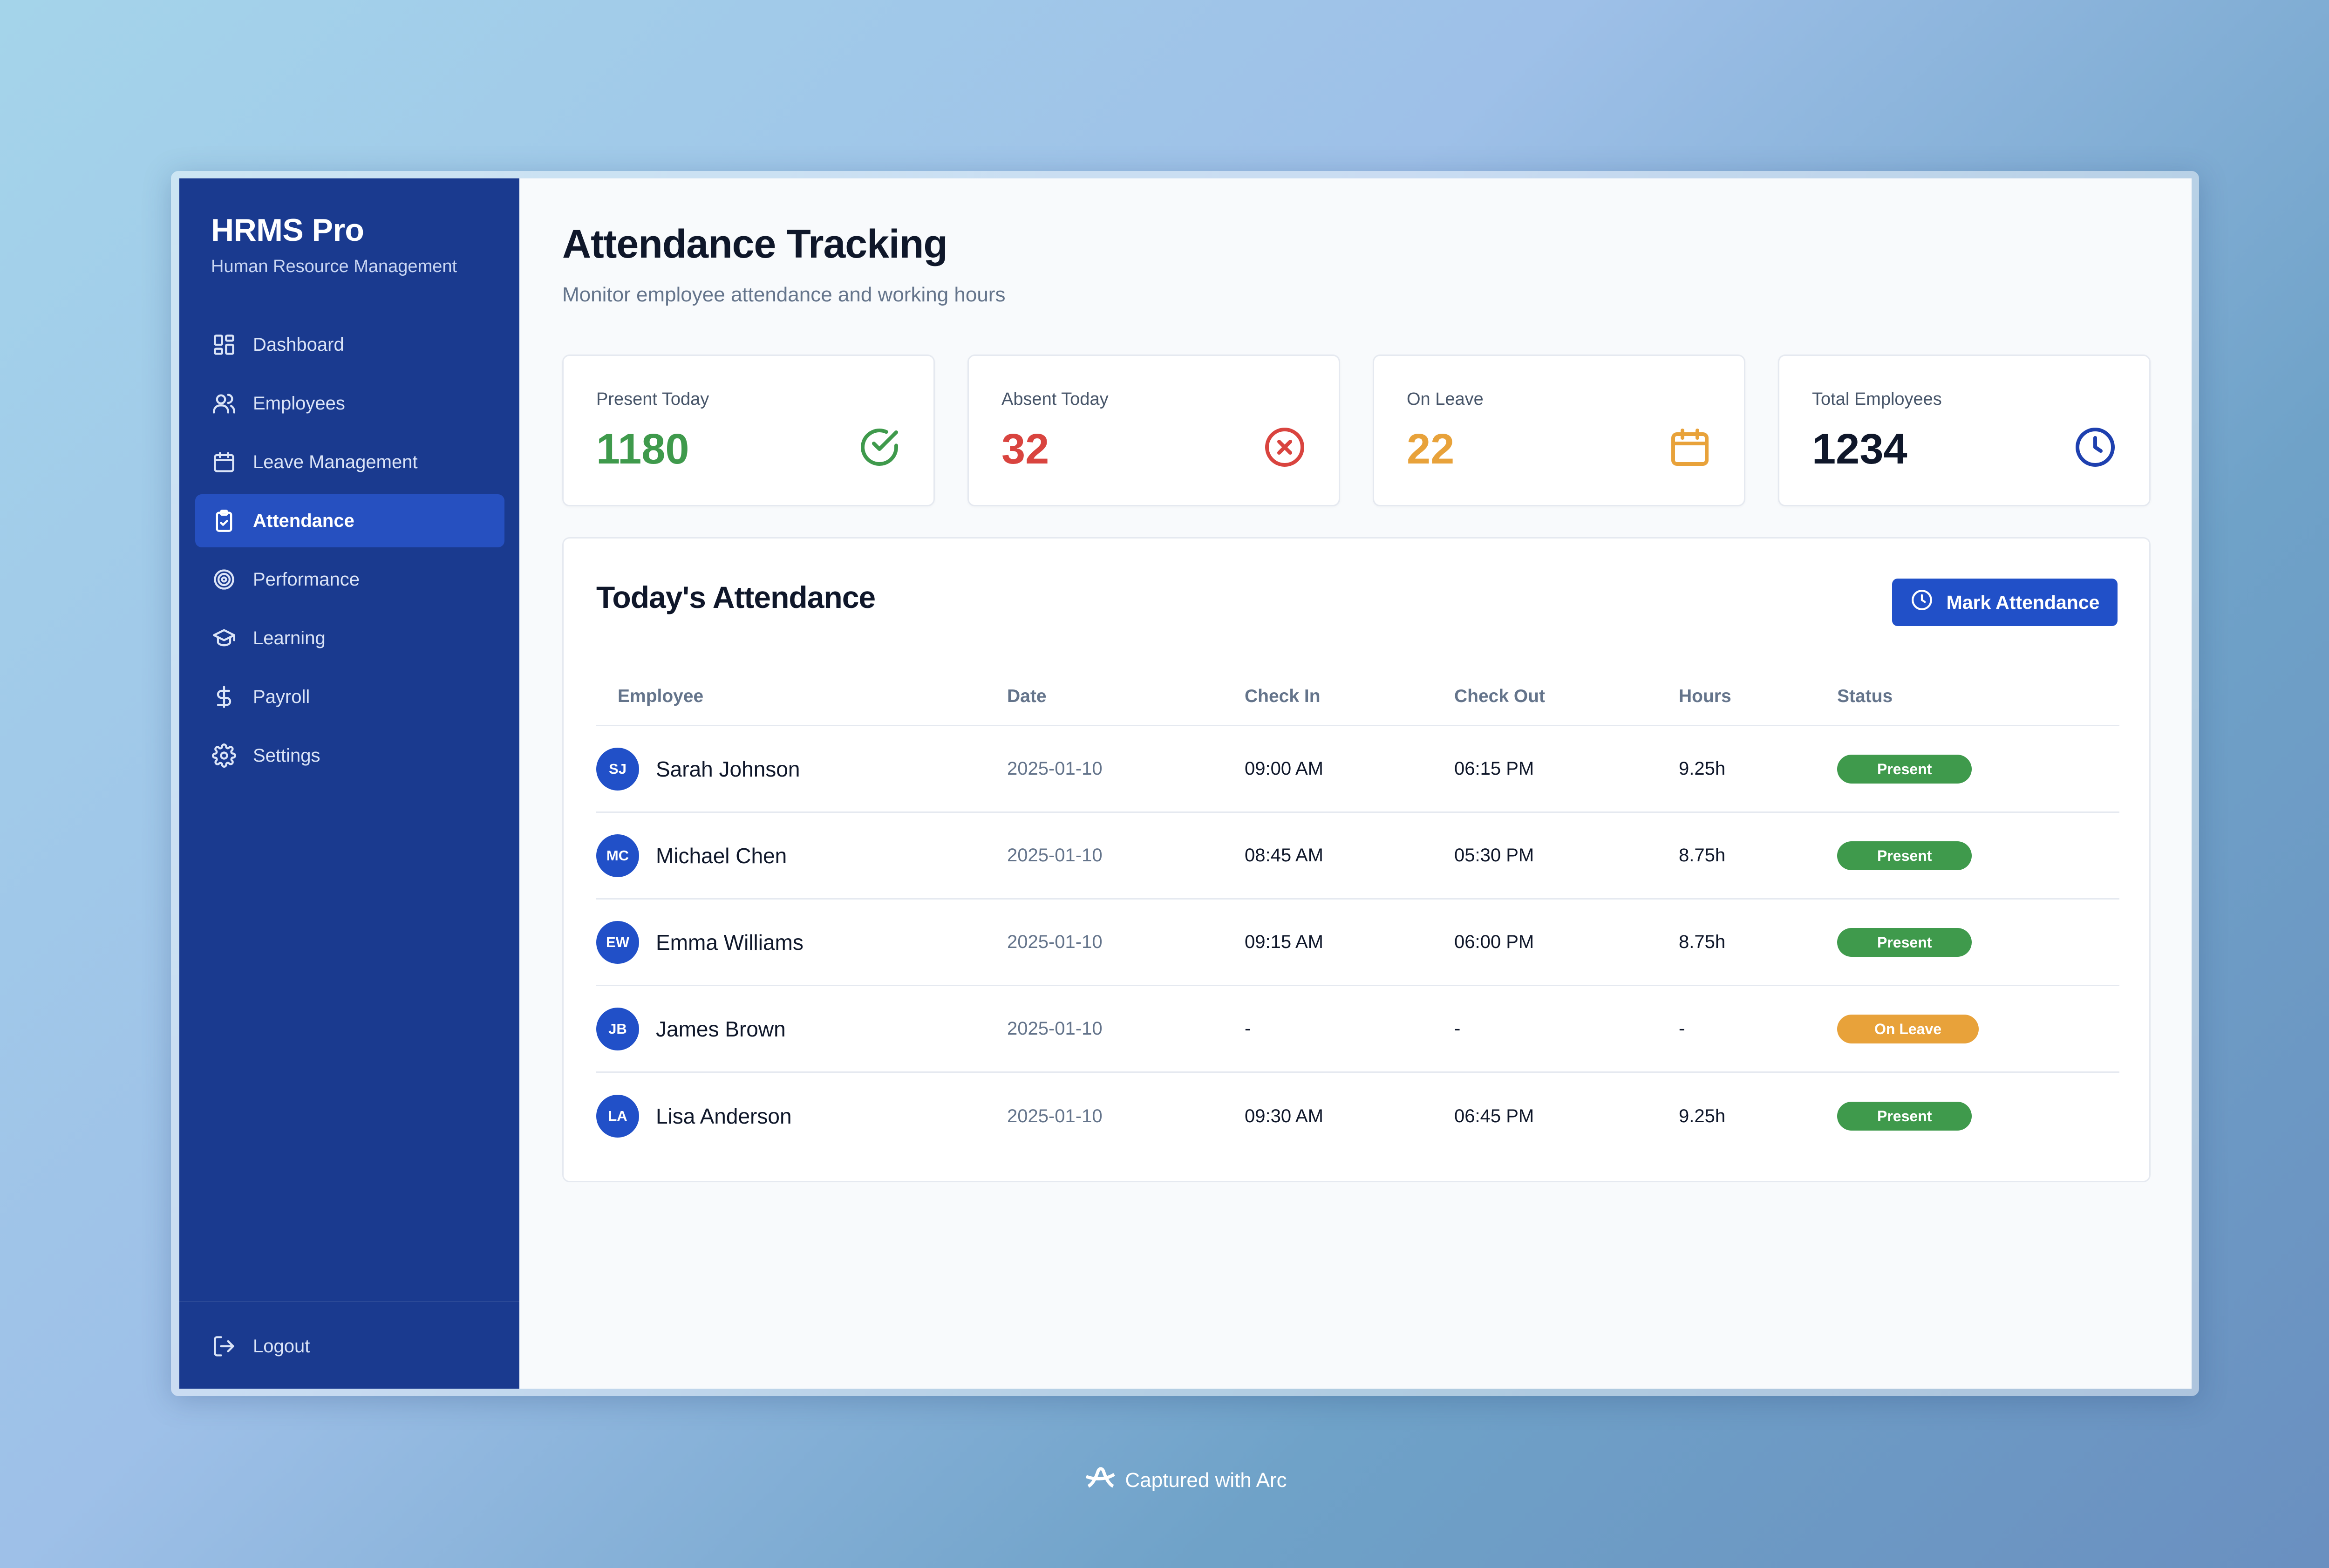 This screenshot has height=1568, width=2329. Describe the element at coordinates (1559, 430) in the screenshot. I see `stat-card-on-leave: On Leave 22` at that location.